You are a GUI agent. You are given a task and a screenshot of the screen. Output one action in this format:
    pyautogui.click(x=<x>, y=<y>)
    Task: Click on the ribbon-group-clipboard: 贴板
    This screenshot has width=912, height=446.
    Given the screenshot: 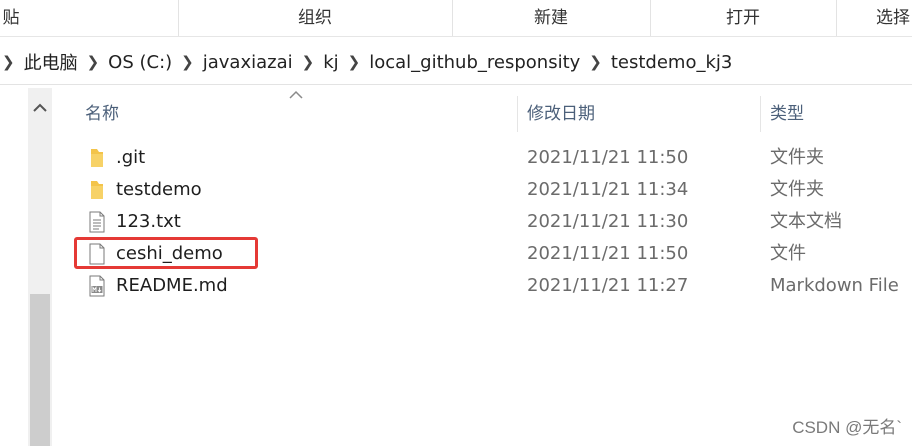 What is the action you would take?
    pyautogui.click(x=13, y=32)
    